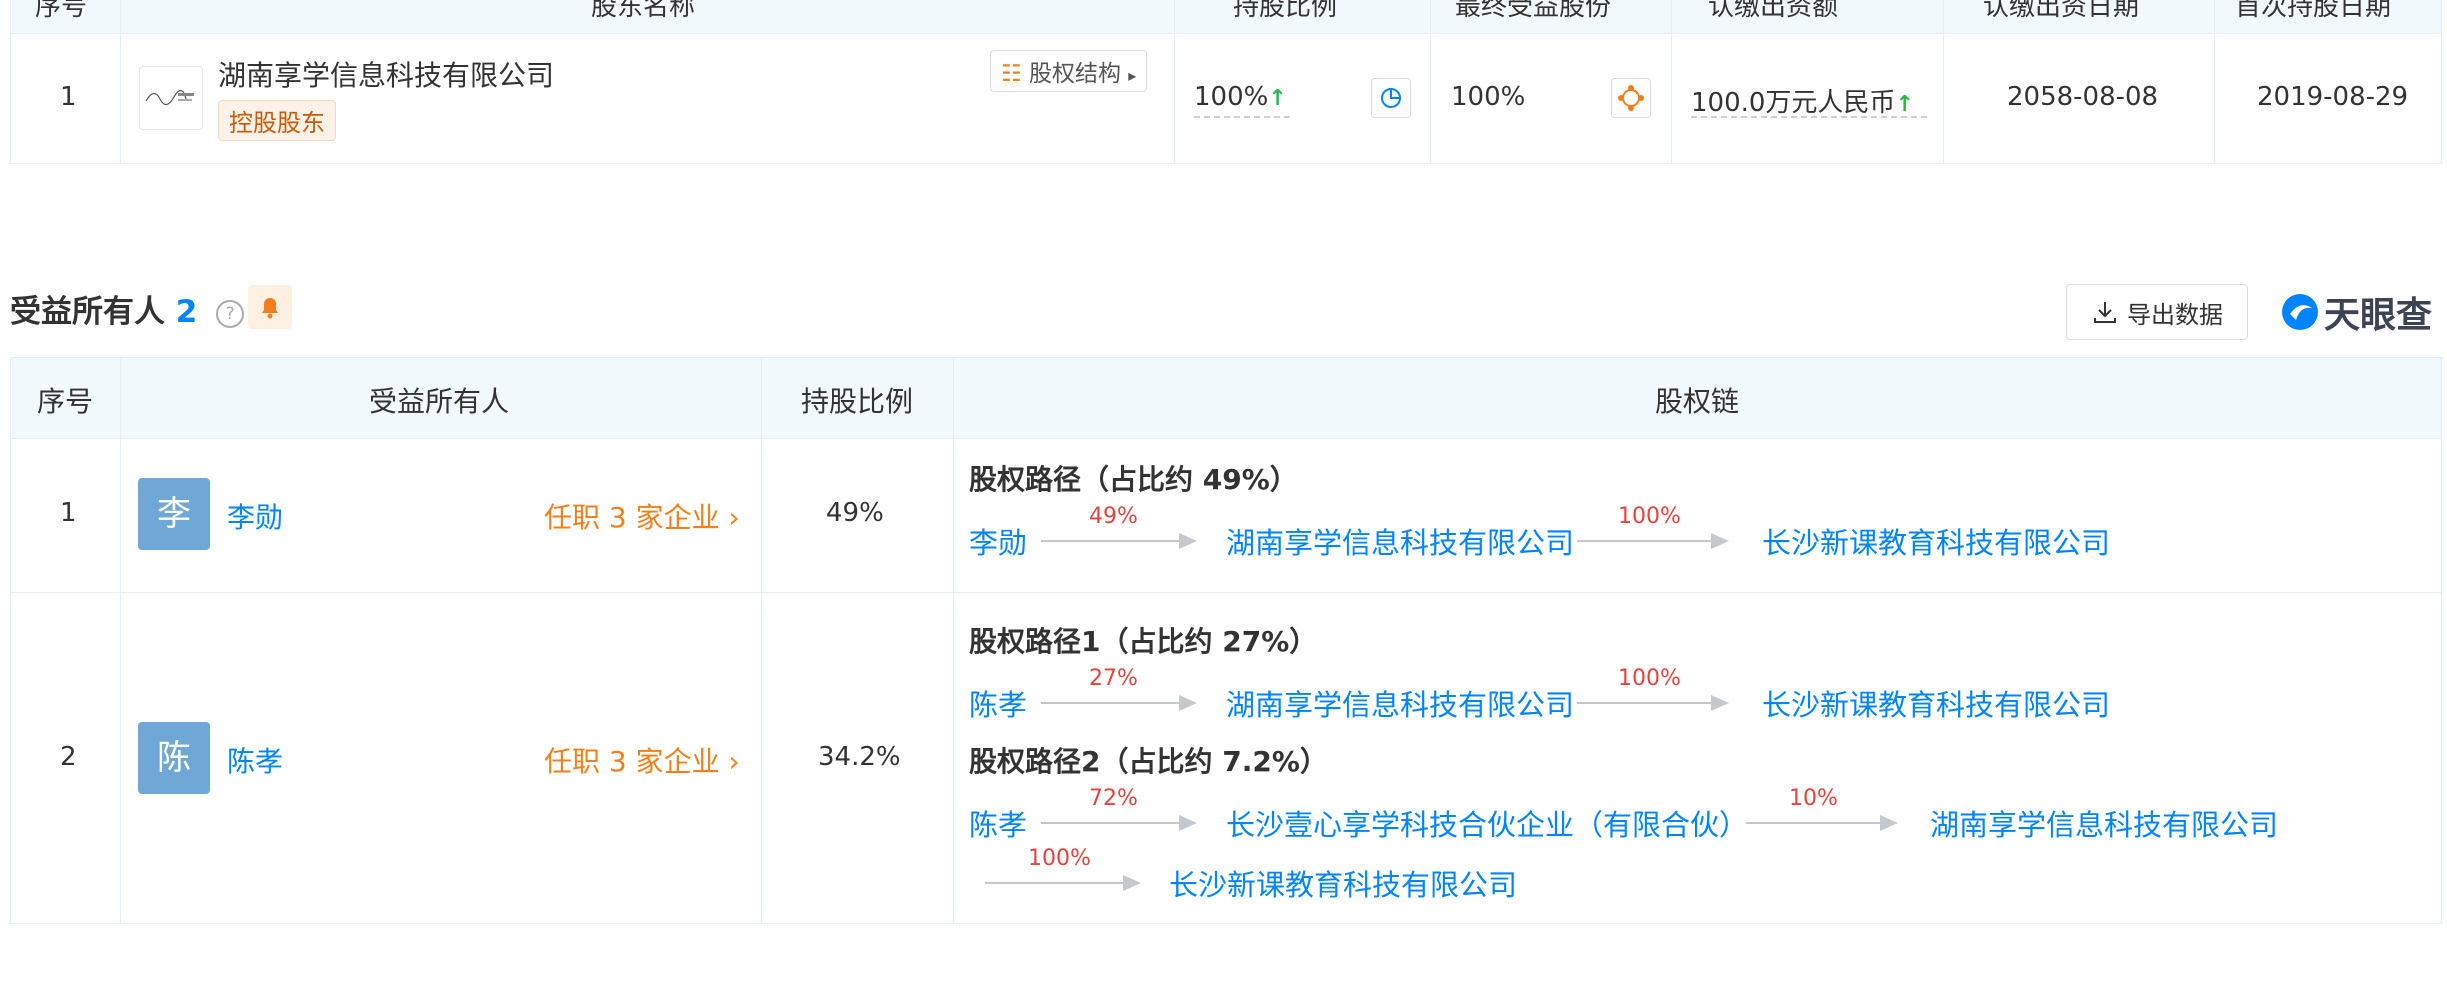 The width and height of the screenshot is (2447, 1001). I want to click on bell-icon, so click(270, 308).